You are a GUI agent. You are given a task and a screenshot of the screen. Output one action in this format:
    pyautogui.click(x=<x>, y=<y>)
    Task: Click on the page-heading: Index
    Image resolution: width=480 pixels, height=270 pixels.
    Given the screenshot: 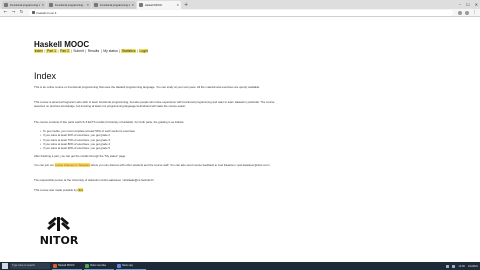 What is the action you would take?
    pyautogui.click(x=45, y=76)
    